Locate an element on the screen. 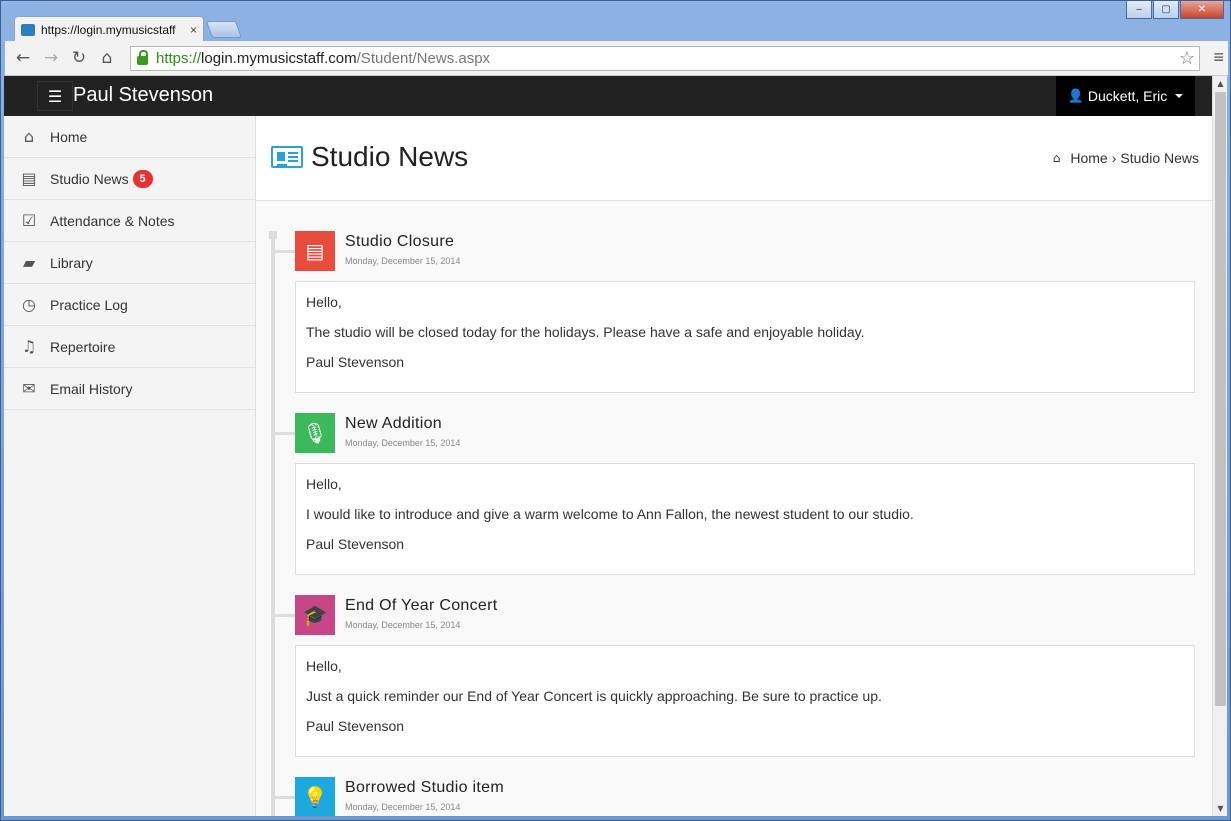  sidebar-item-practice-log: ◷ Practice Log is located at coordinates (129, 305).